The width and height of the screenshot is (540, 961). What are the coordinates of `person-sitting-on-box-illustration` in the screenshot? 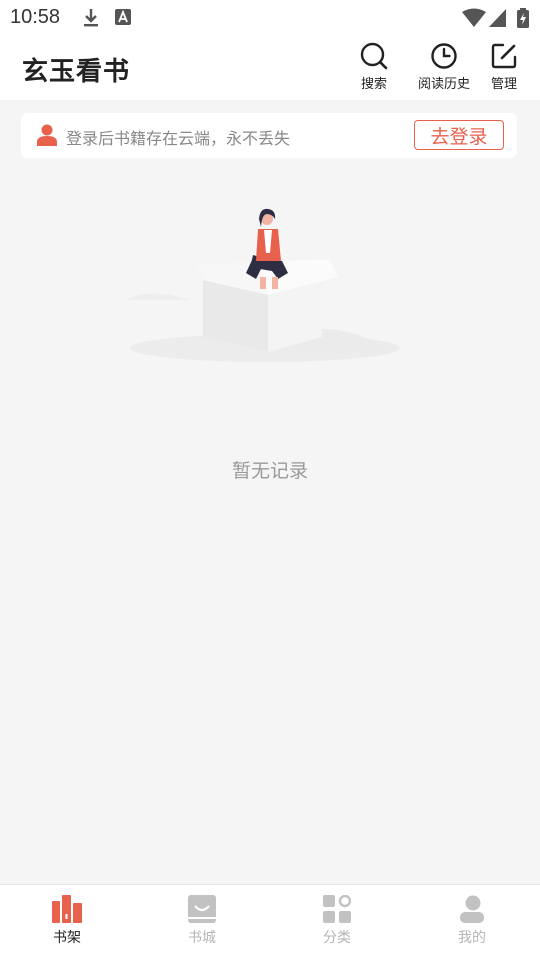 It's located at (262, 285).